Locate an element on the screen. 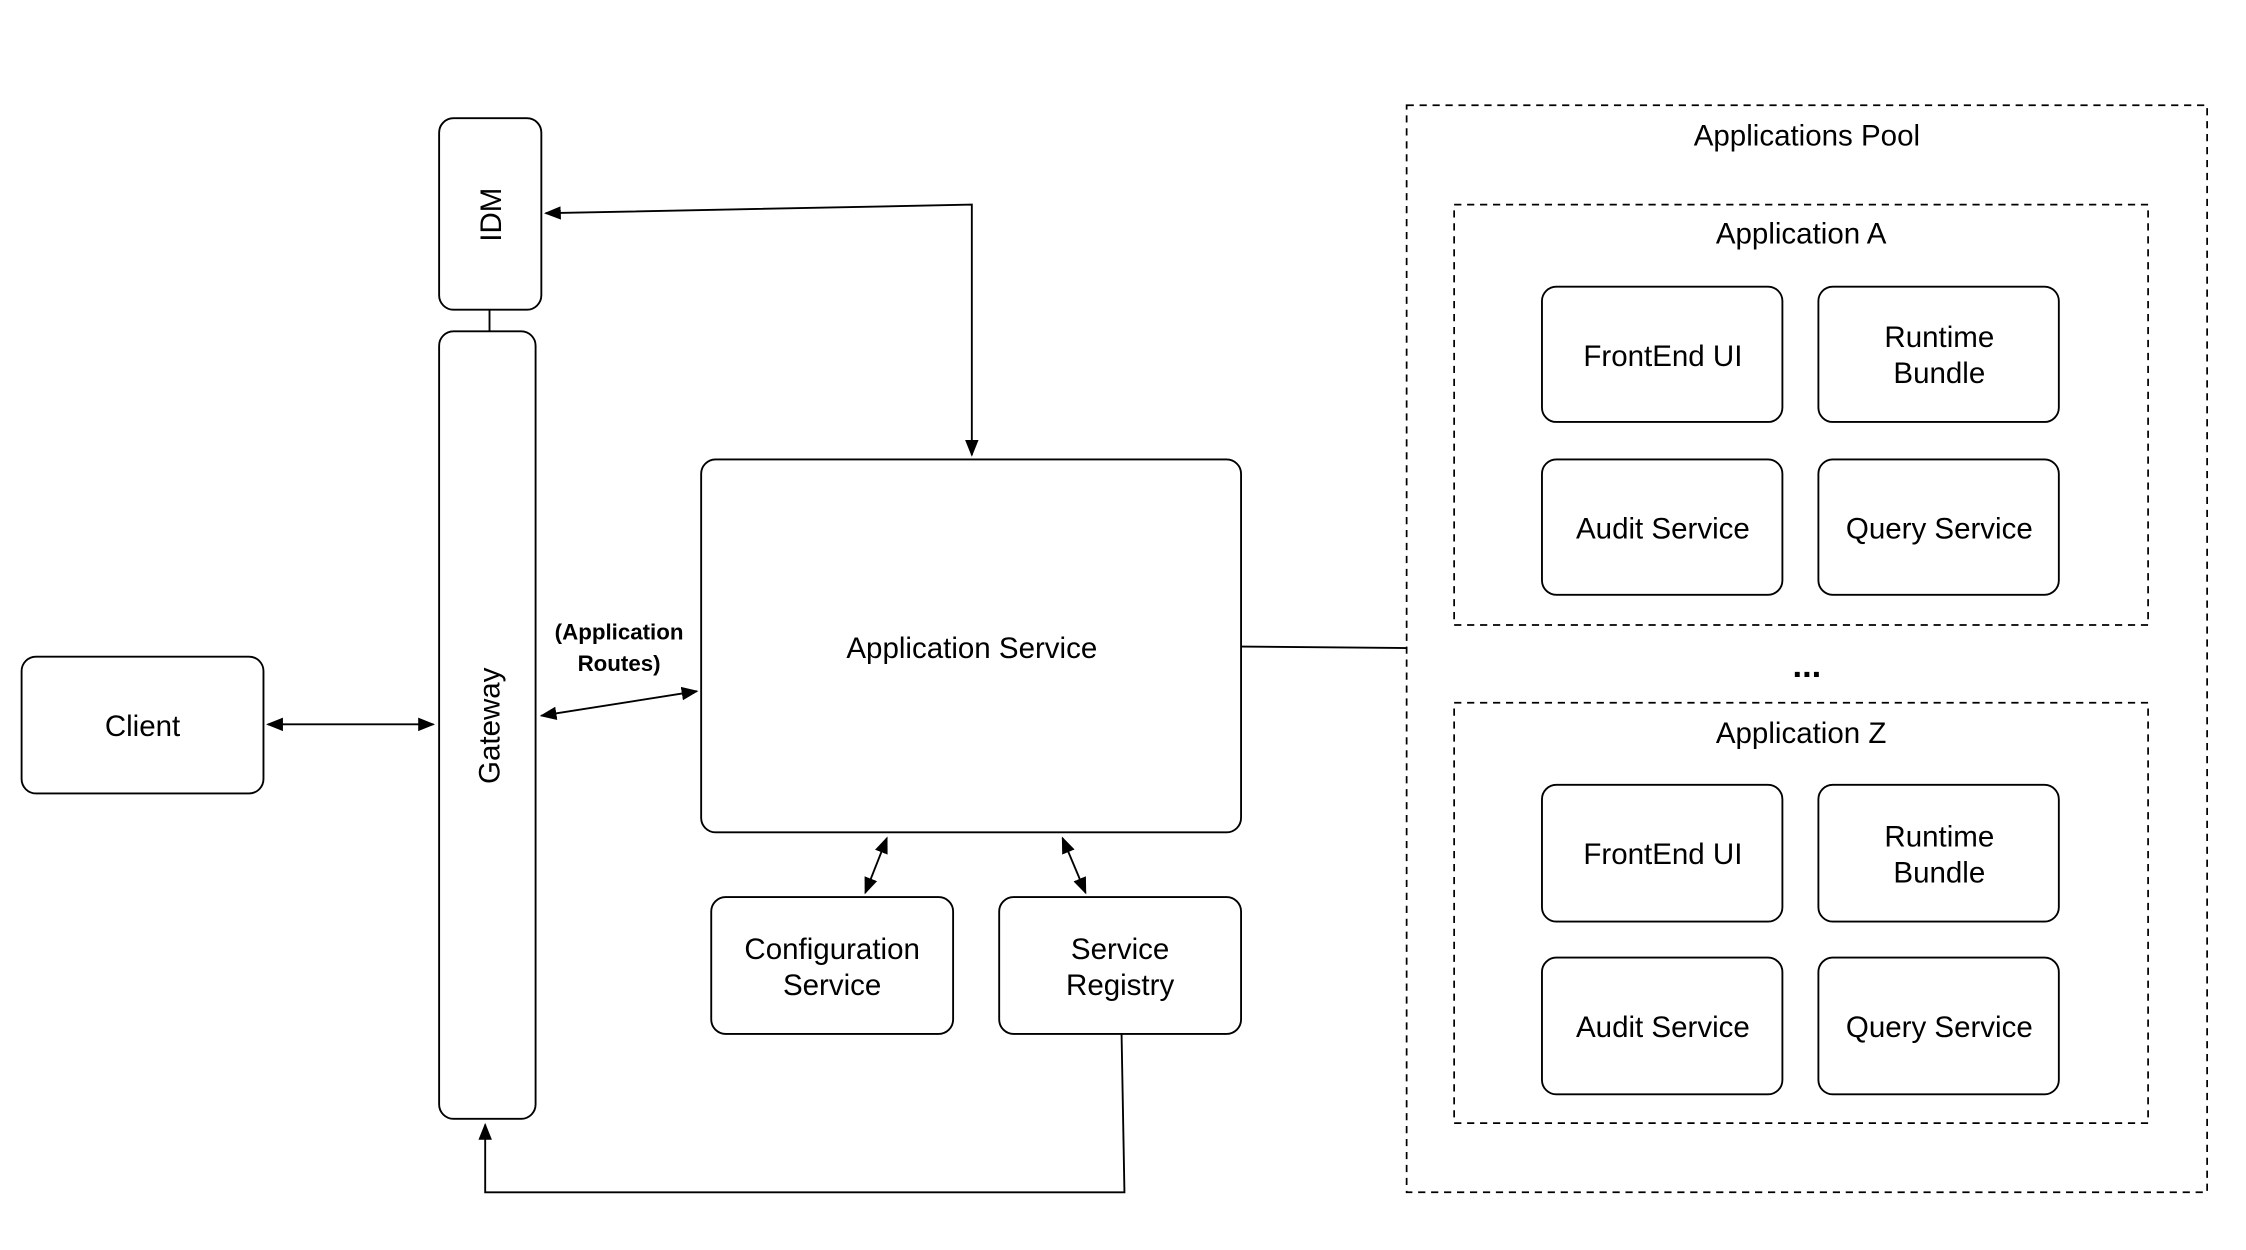  appservice-config-edge is located at coordinates (876, 865).